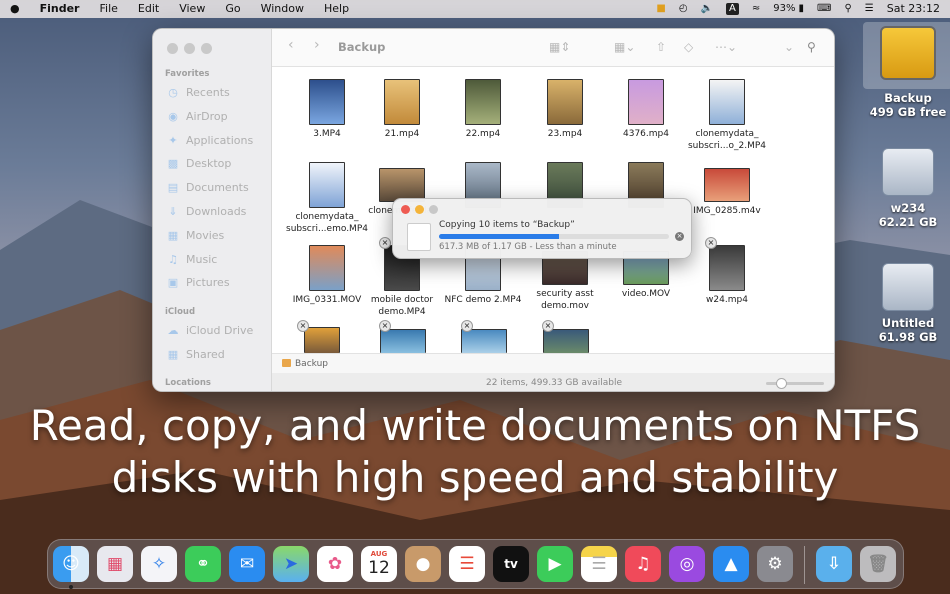 The width and height of the screenshot is (950, 594). I want to click on menu-help: Help, so click(336, 9).